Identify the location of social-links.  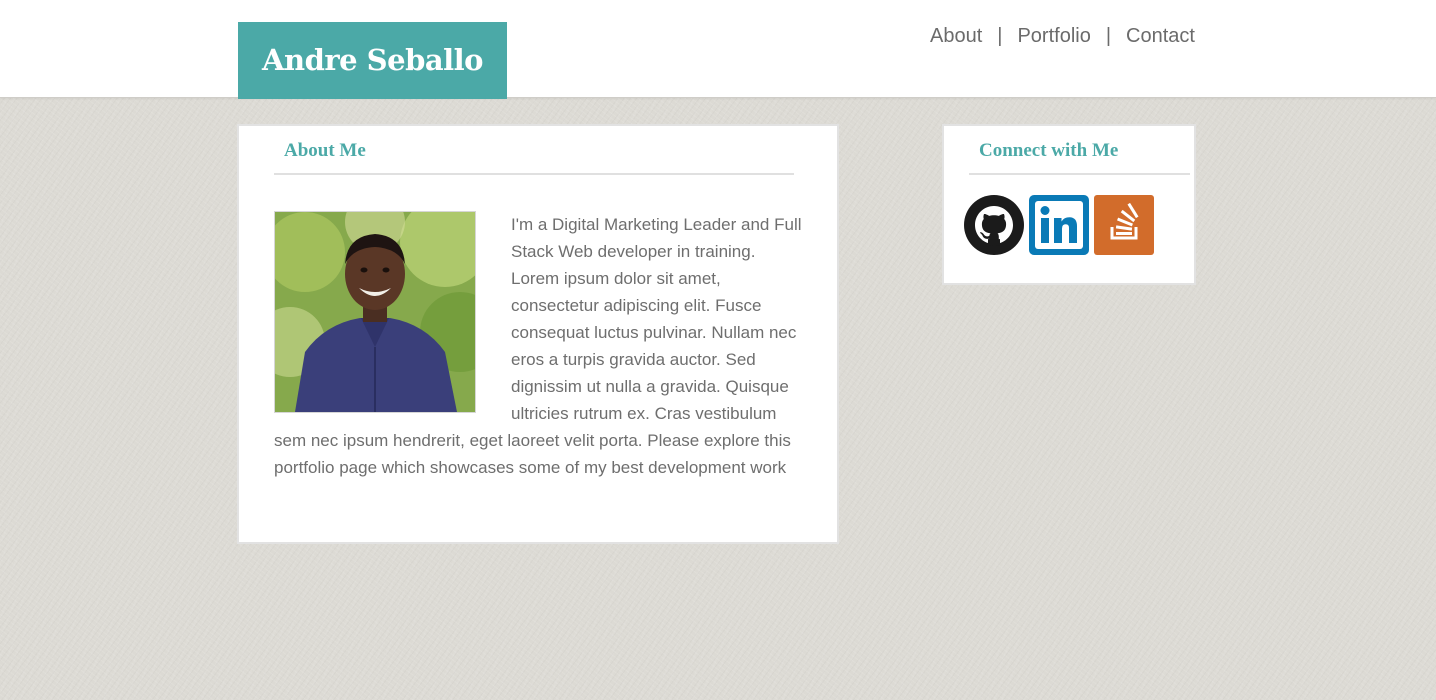
(1059, 225).